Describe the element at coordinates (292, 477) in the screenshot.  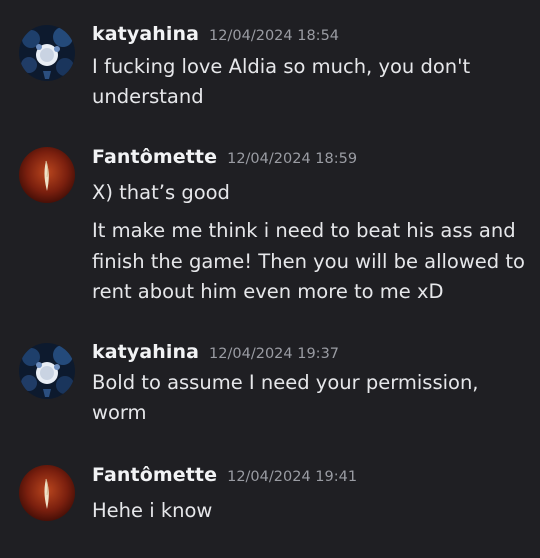
I see `timestamp: 12/04/2024 19:41` at that location.